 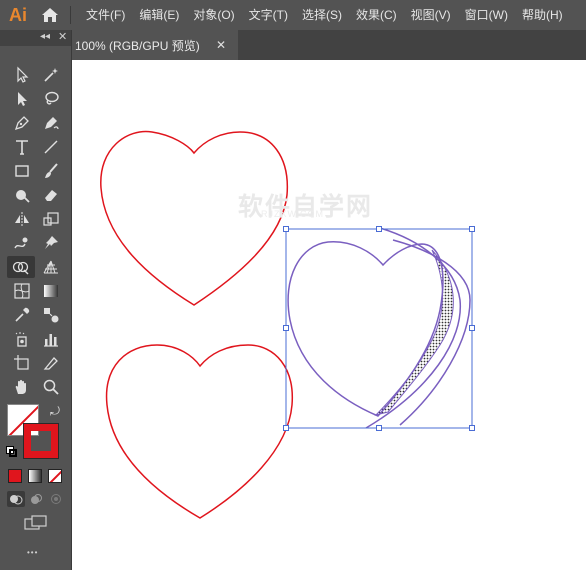 I want to click on screen-mode-icon, so click(x=36, y=524).